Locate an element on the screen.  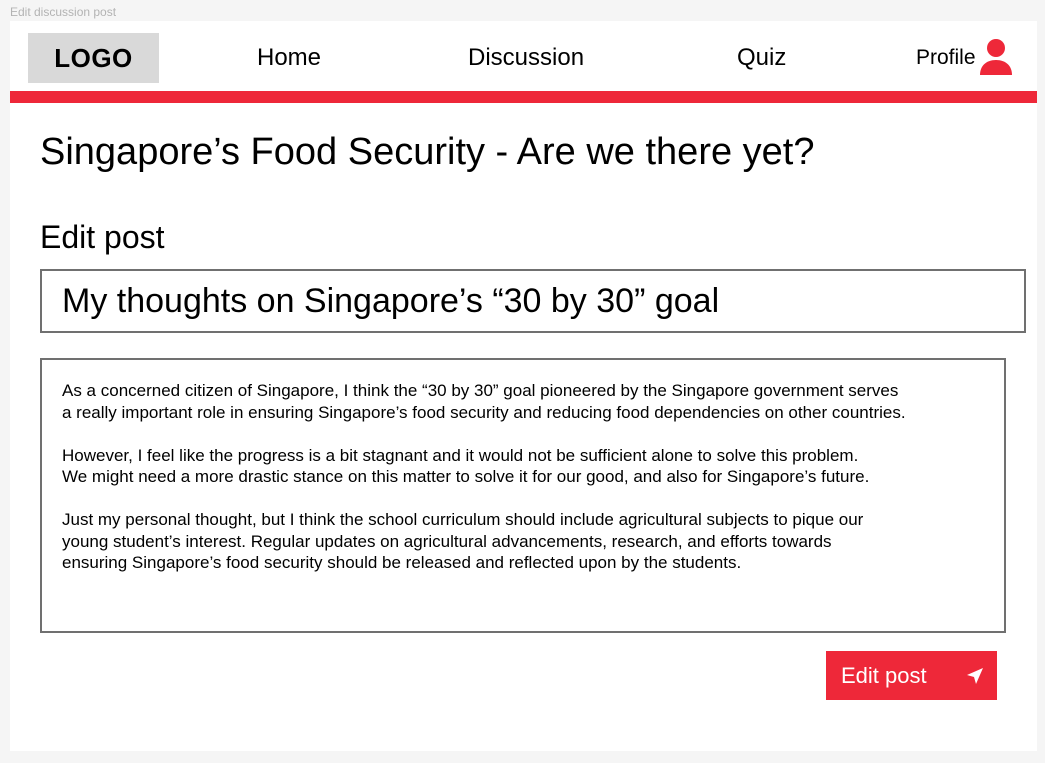
edit-post-button: Edit post is located at coordinates (911, 675).